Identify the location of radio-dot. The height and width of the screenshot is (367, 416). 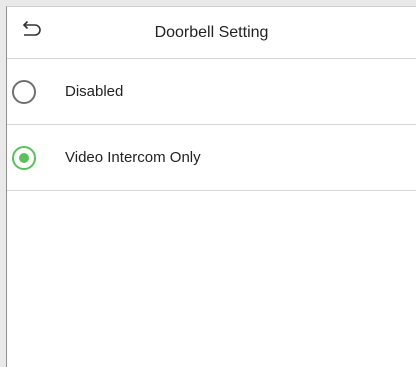
(24, 157).